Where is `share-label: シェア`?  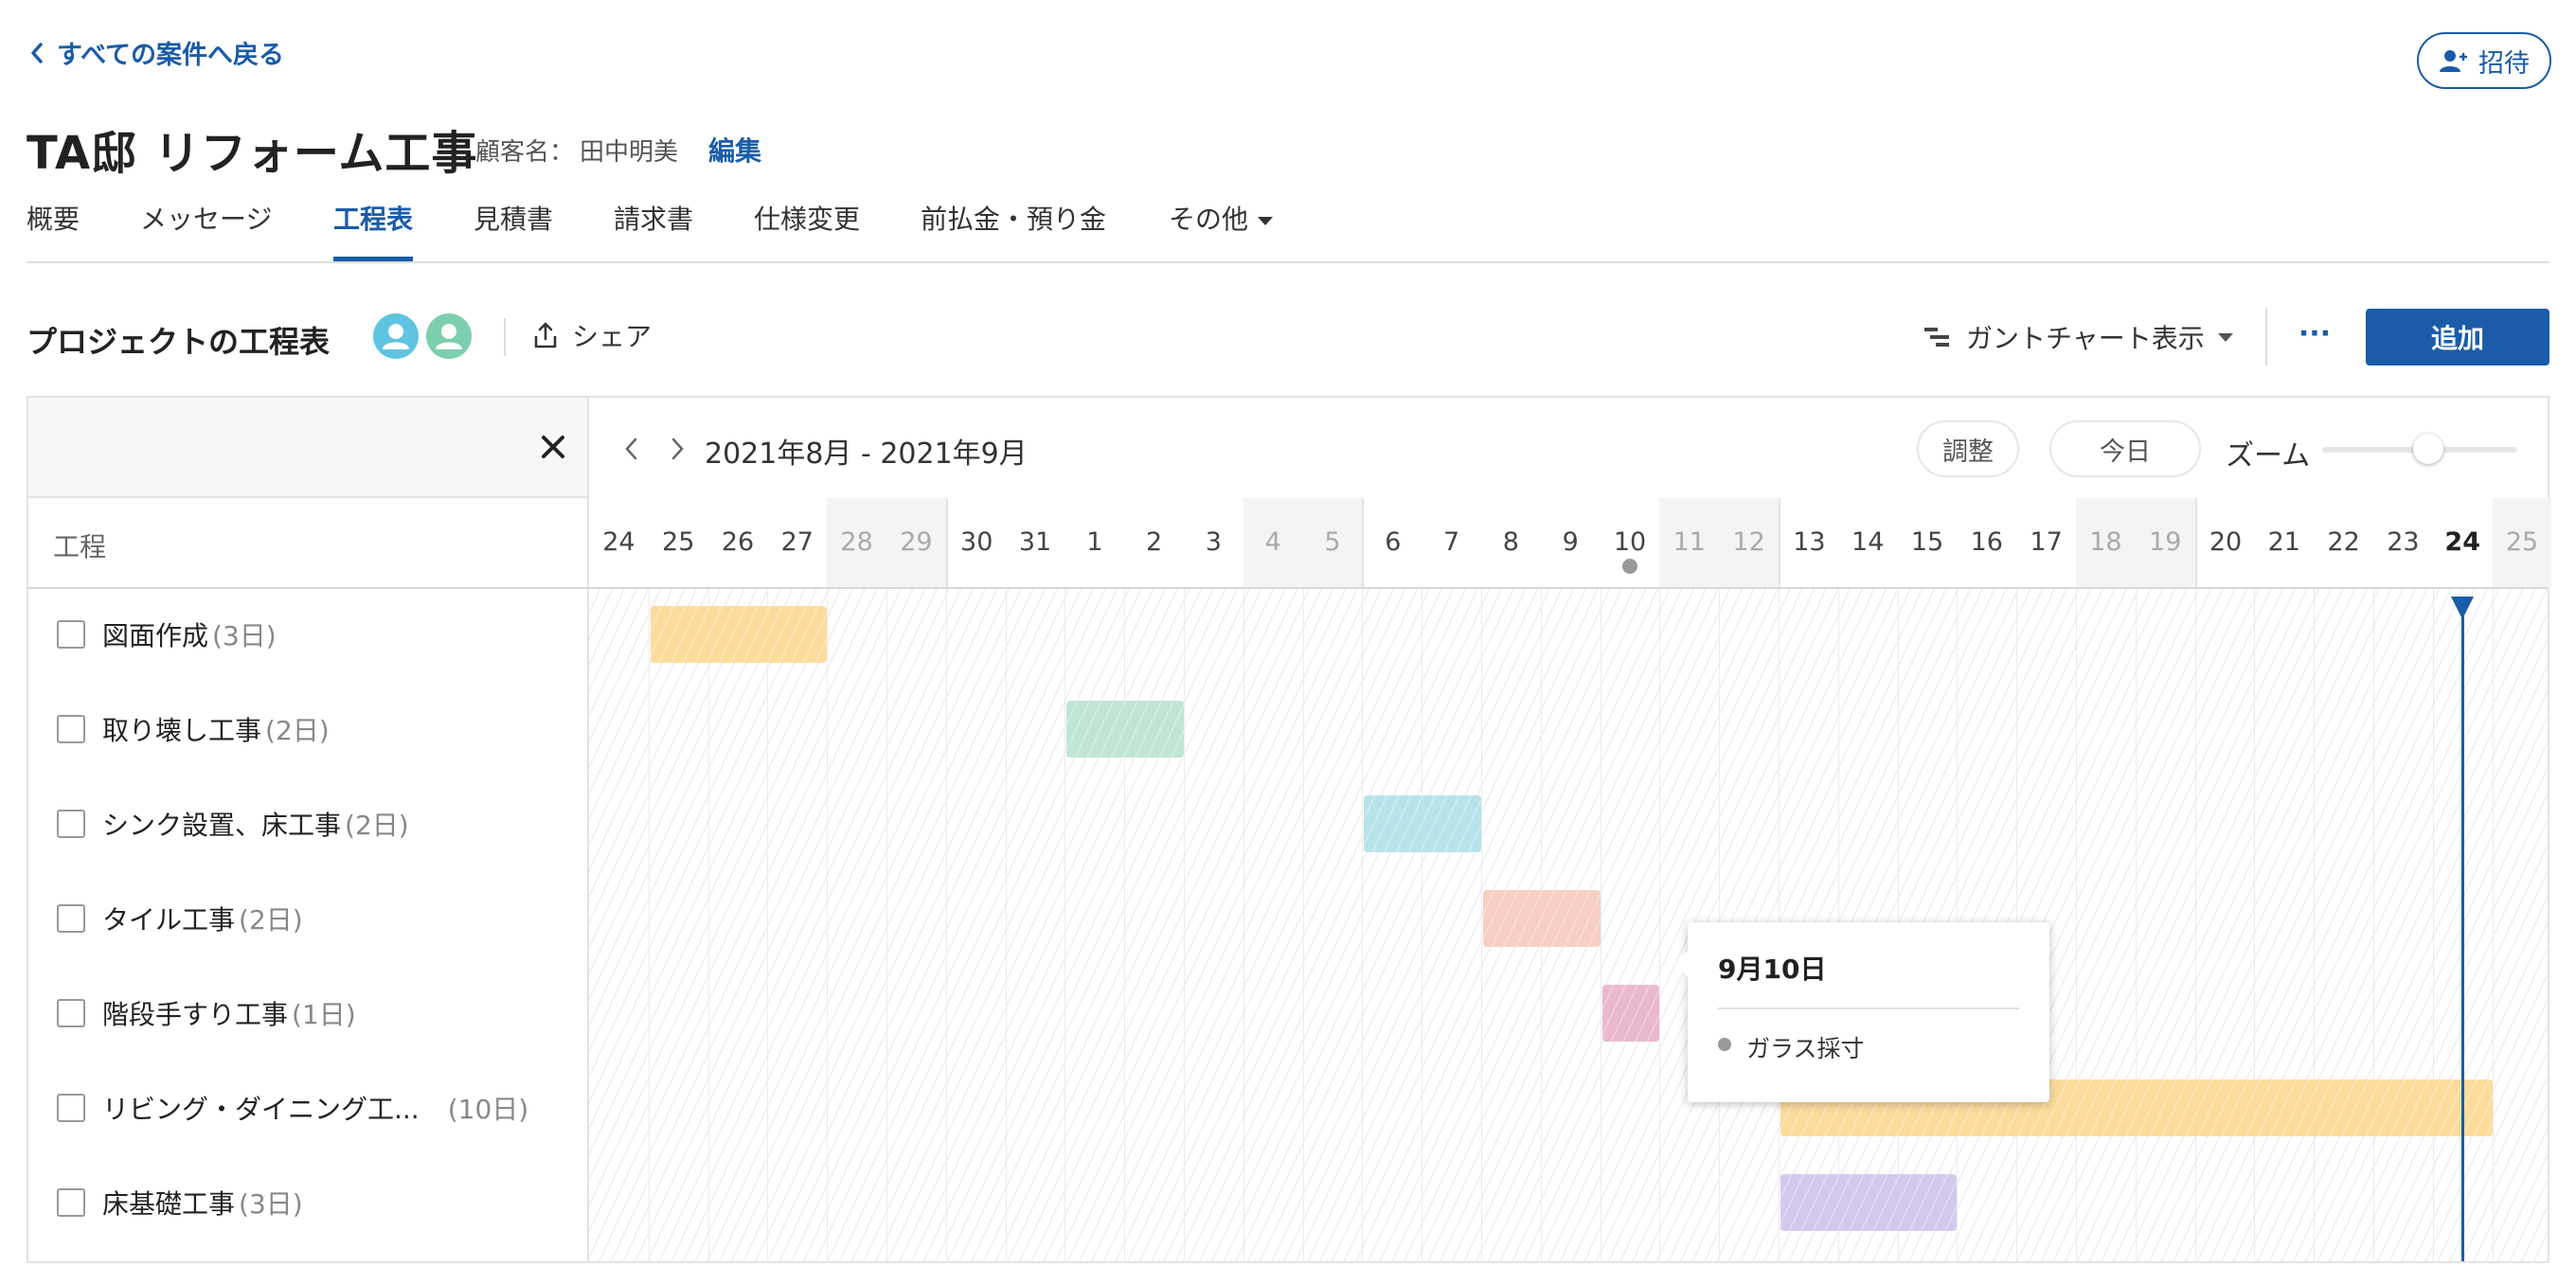
share-label: シェア is located at coordinates (612, 336).